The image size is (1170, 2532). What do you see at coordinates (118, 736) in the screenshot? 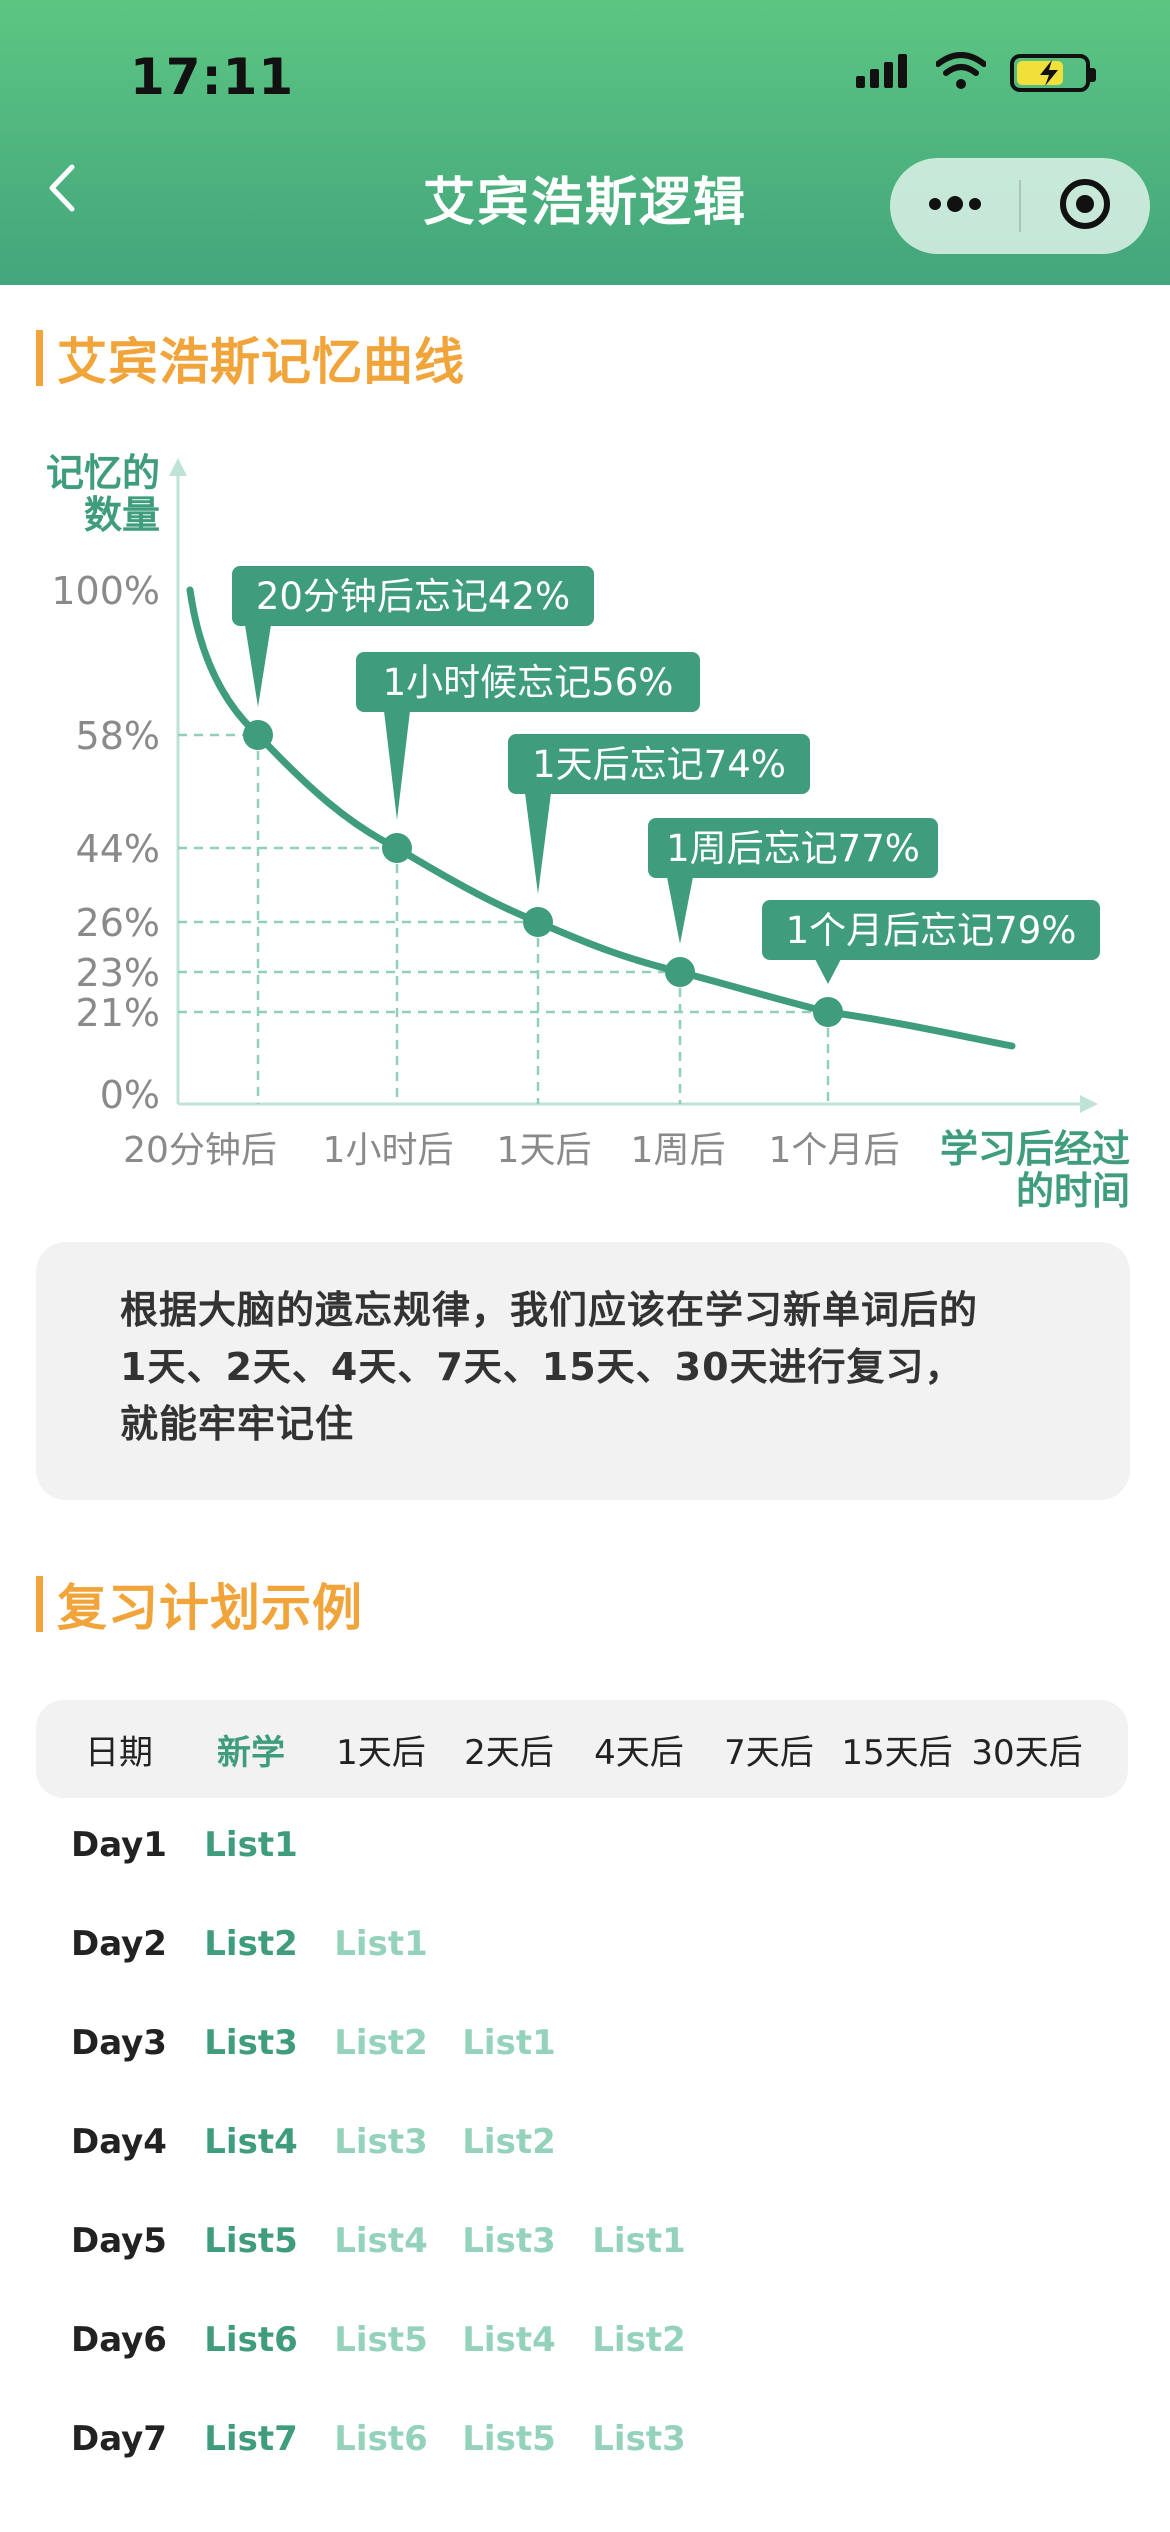
I see `y-tick-label: 58%` at bounding box center [118, 736].